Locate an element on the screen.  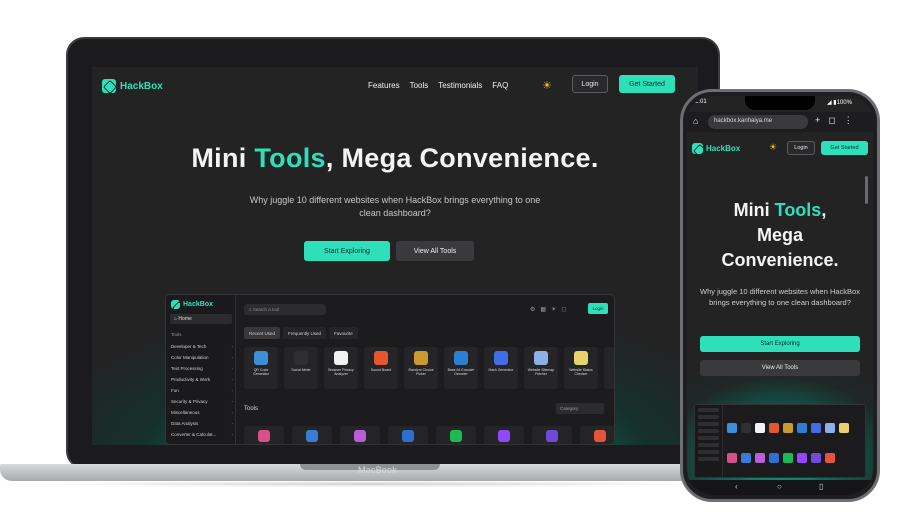
get-started-button: Get Started is located at coordinates (647, 84).